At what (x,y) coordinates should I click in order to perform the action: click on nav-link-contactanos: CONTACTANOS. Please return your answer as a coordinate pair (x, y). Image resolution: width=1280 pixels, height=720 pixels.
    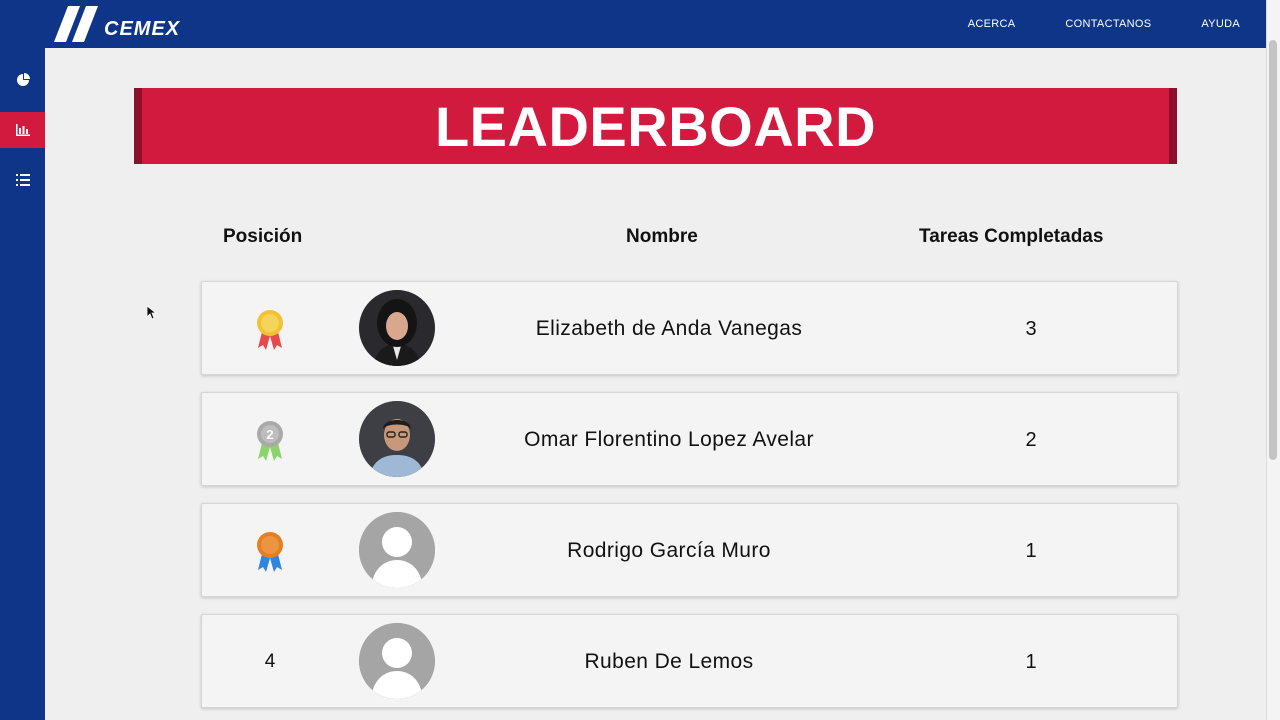
    Looking at the image, I should click on (1108, 24).